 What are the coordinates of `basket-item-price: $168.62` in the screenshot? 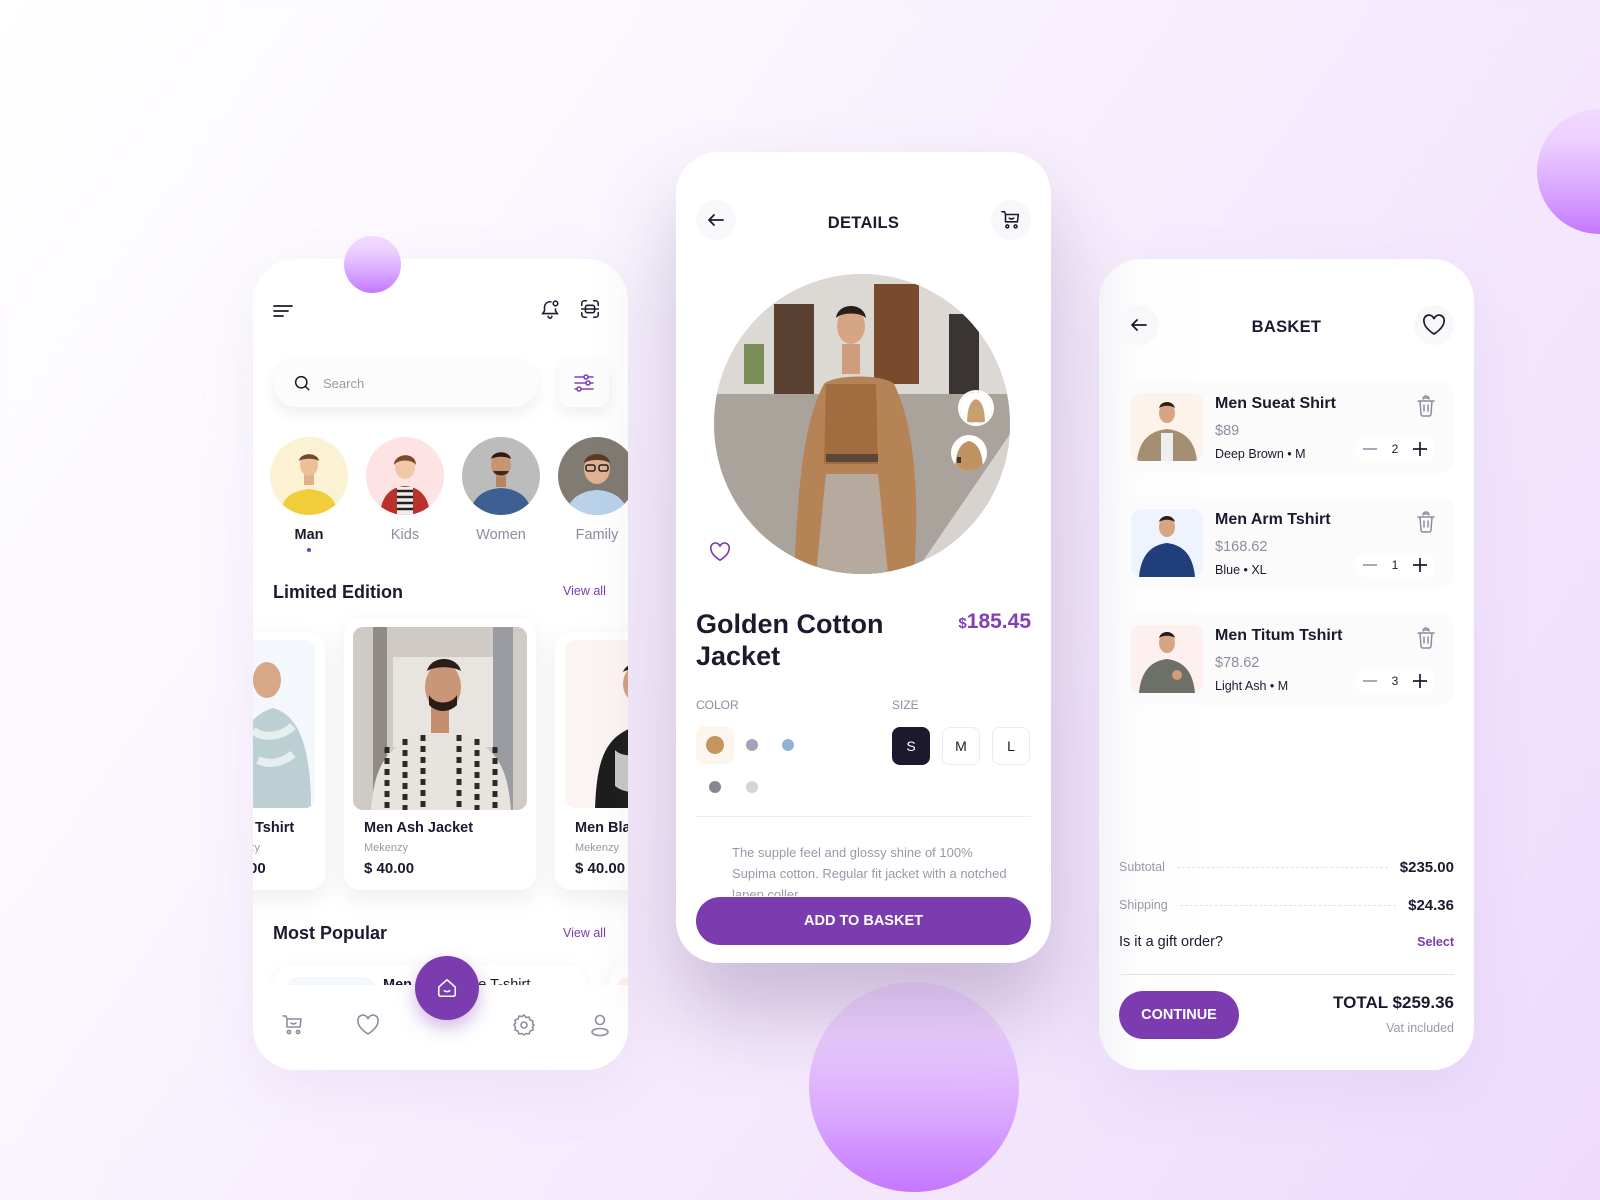 It's located at (1241, 547).